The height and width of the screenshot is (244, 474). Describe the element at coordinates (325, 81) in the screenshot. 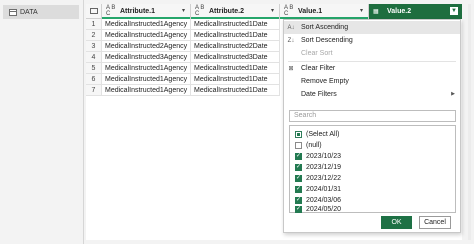

I see `menu-item-label: Remove Empty` at that location.